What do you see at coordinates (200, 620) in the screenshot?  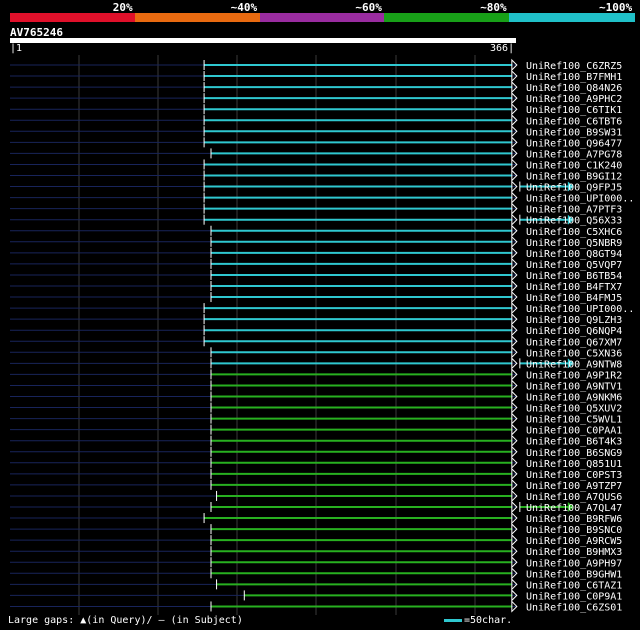 I see `subject-gap-label: ‒ (in Subject)` at bounding box center [200, 620].